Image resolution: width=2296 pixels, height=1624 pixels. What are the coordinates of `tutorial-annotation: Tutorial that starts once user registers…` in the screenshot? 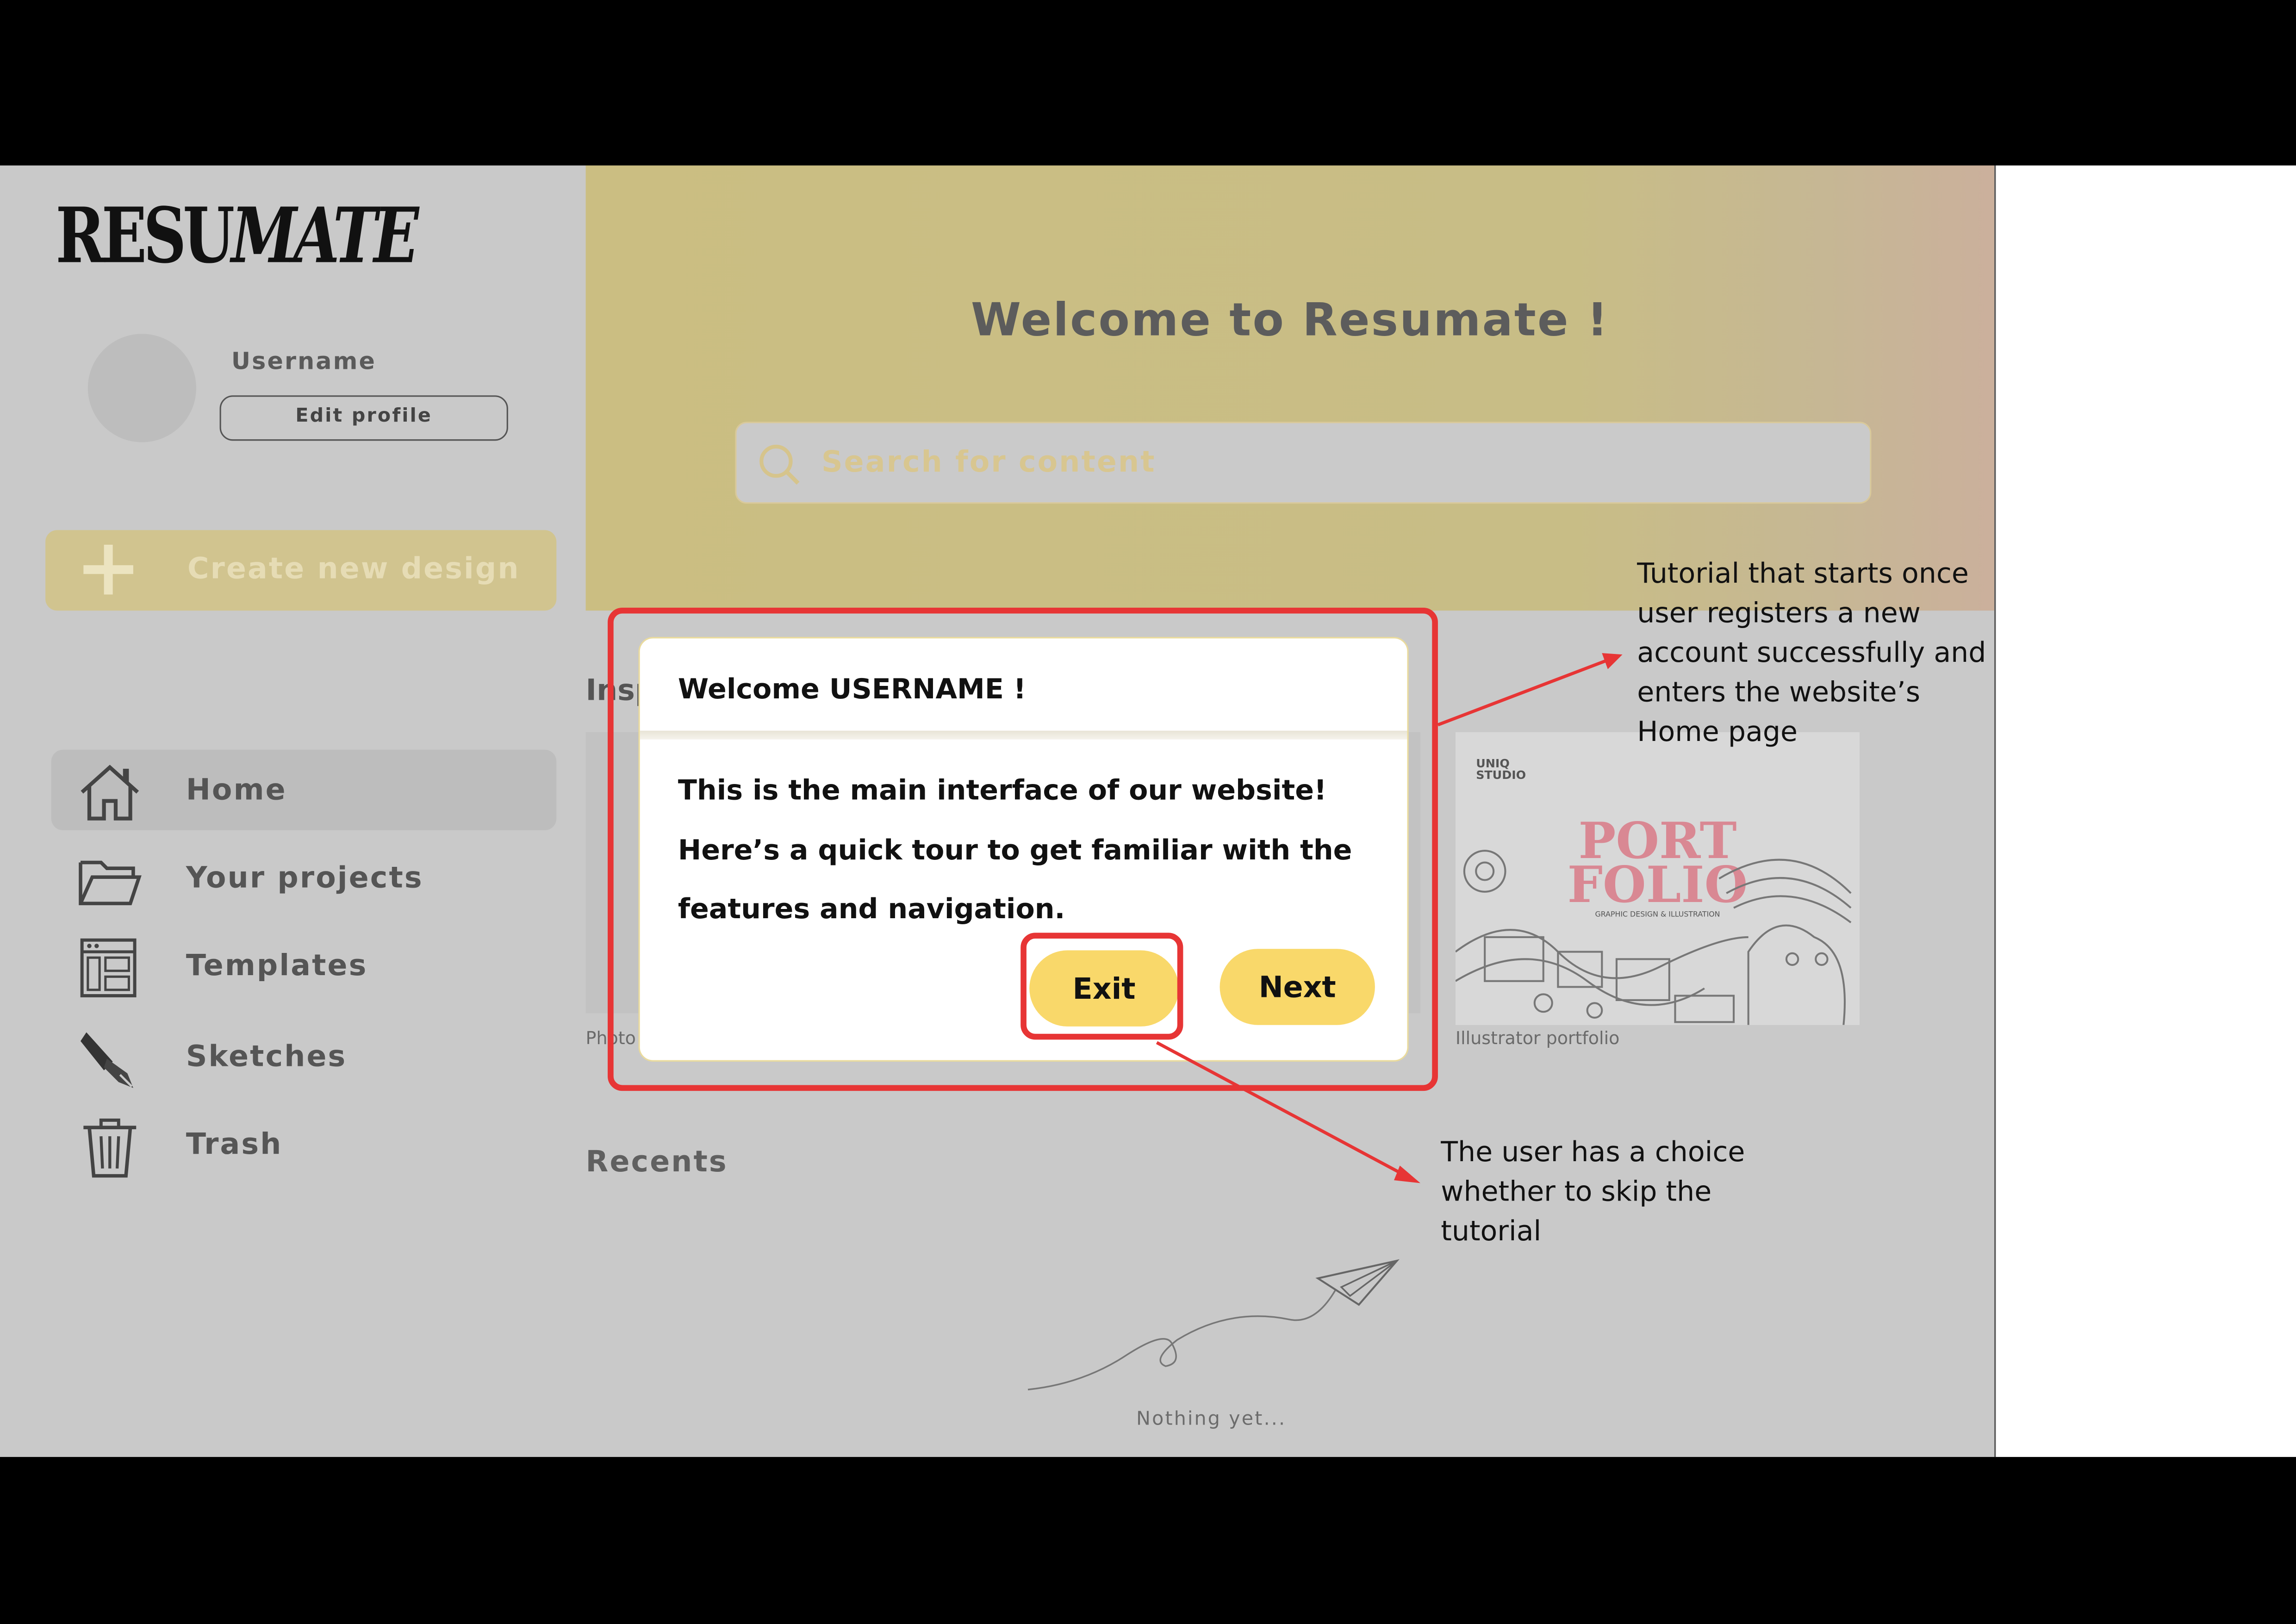 It's located at (1811, 653).